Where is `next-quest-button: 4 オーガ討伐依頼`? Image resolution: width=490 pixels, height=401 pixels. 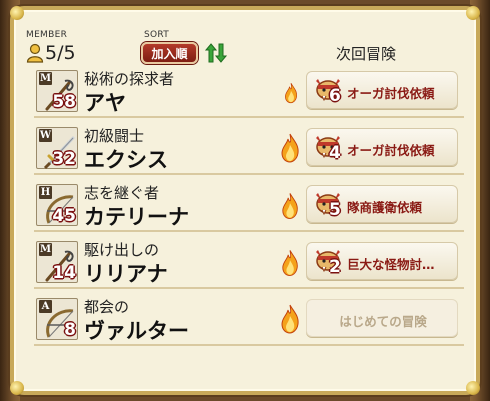 next-quest-button: 4 オーガ討伐依頼 is located at coordinates (382, 147).